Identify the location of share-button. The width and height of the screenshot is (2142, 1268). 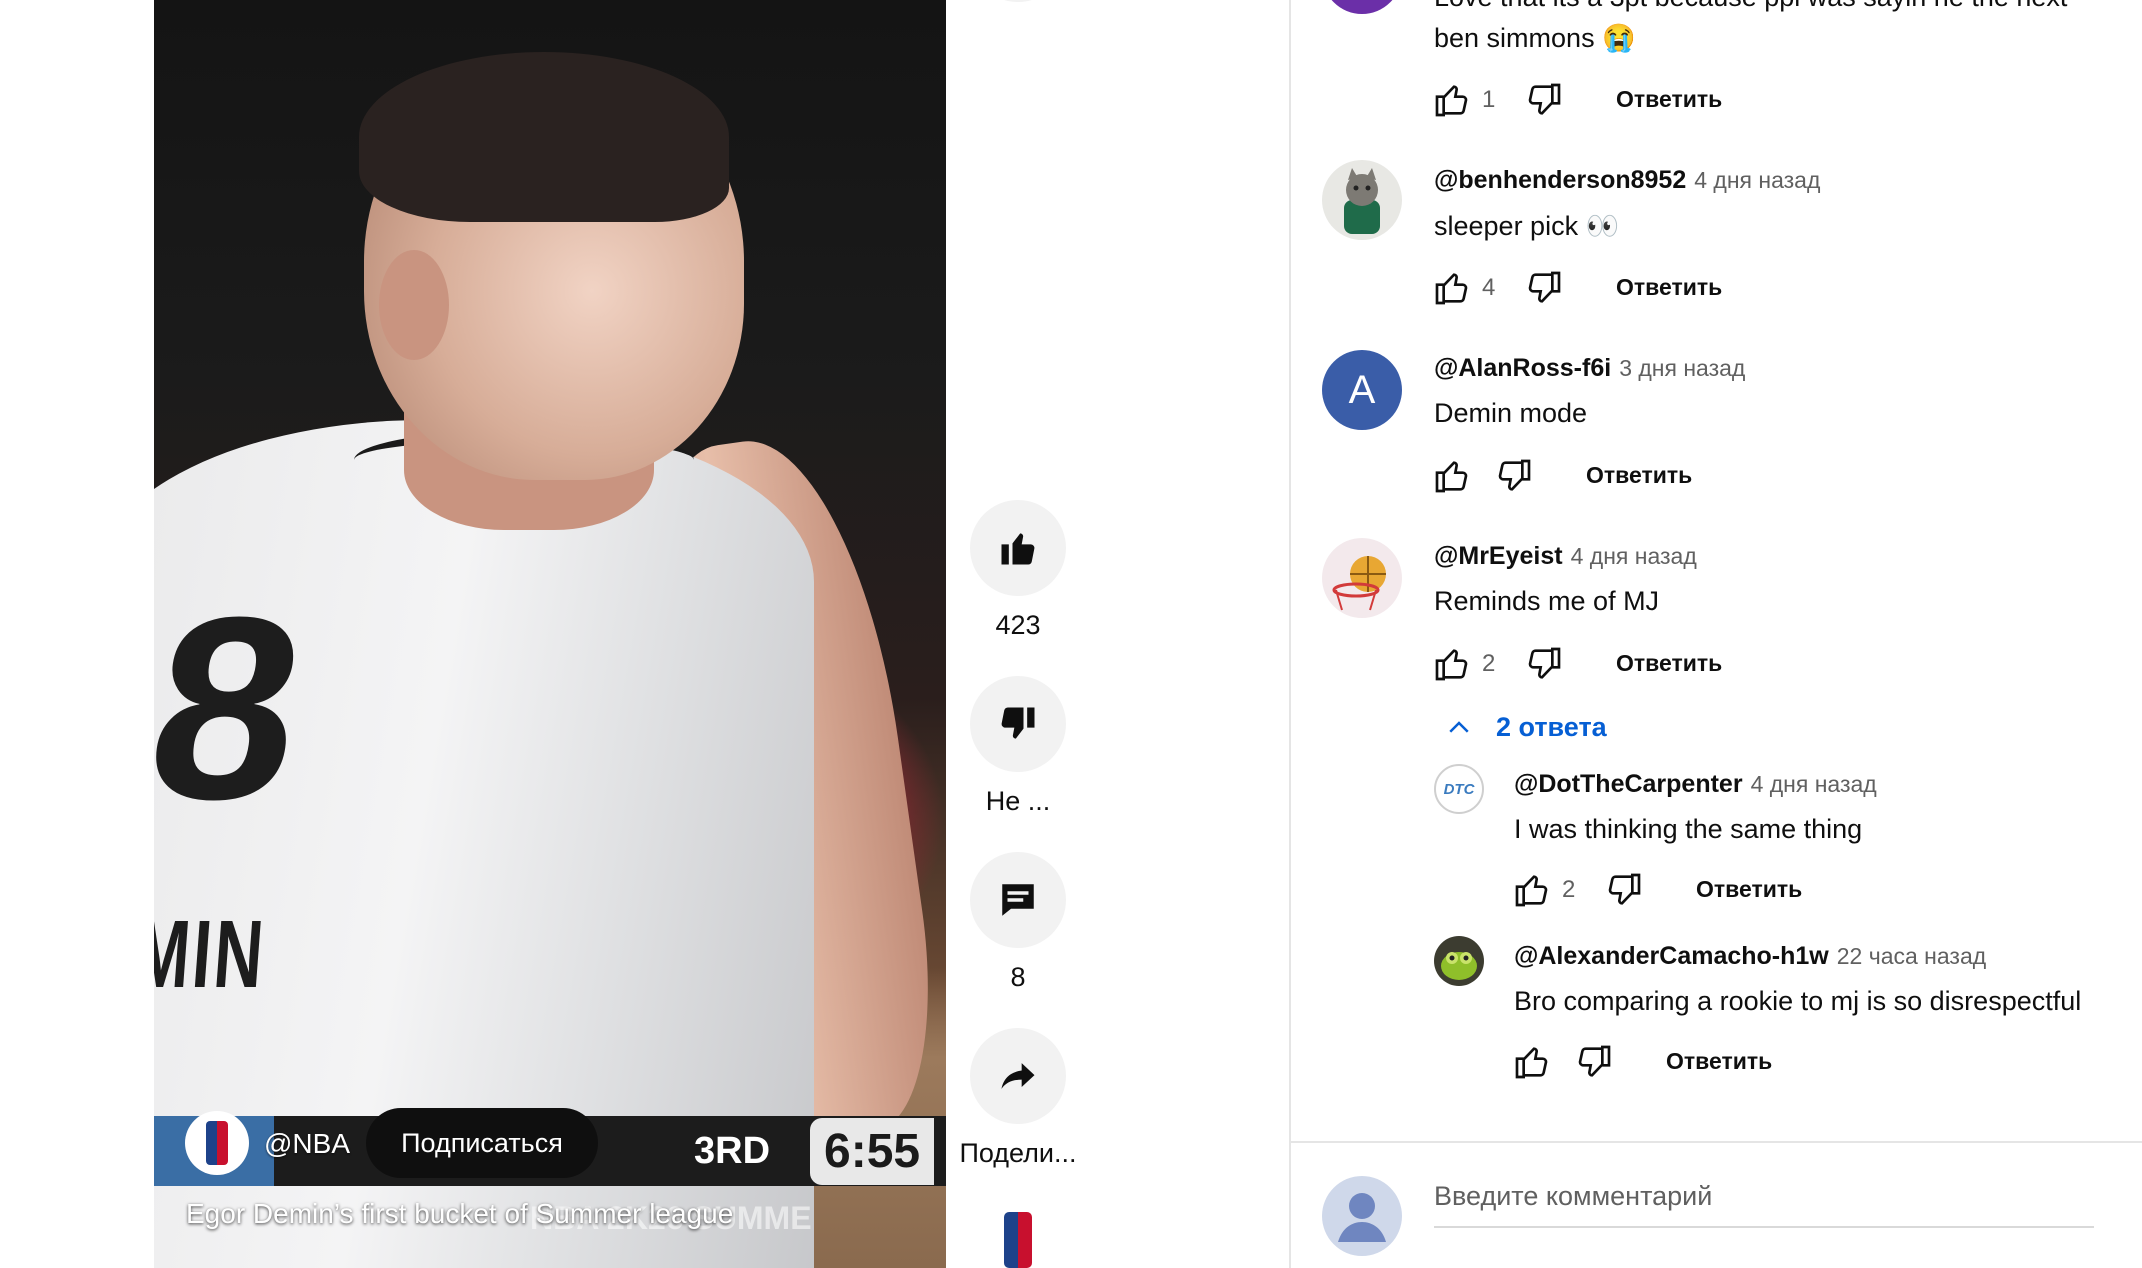
(1018, 1076).